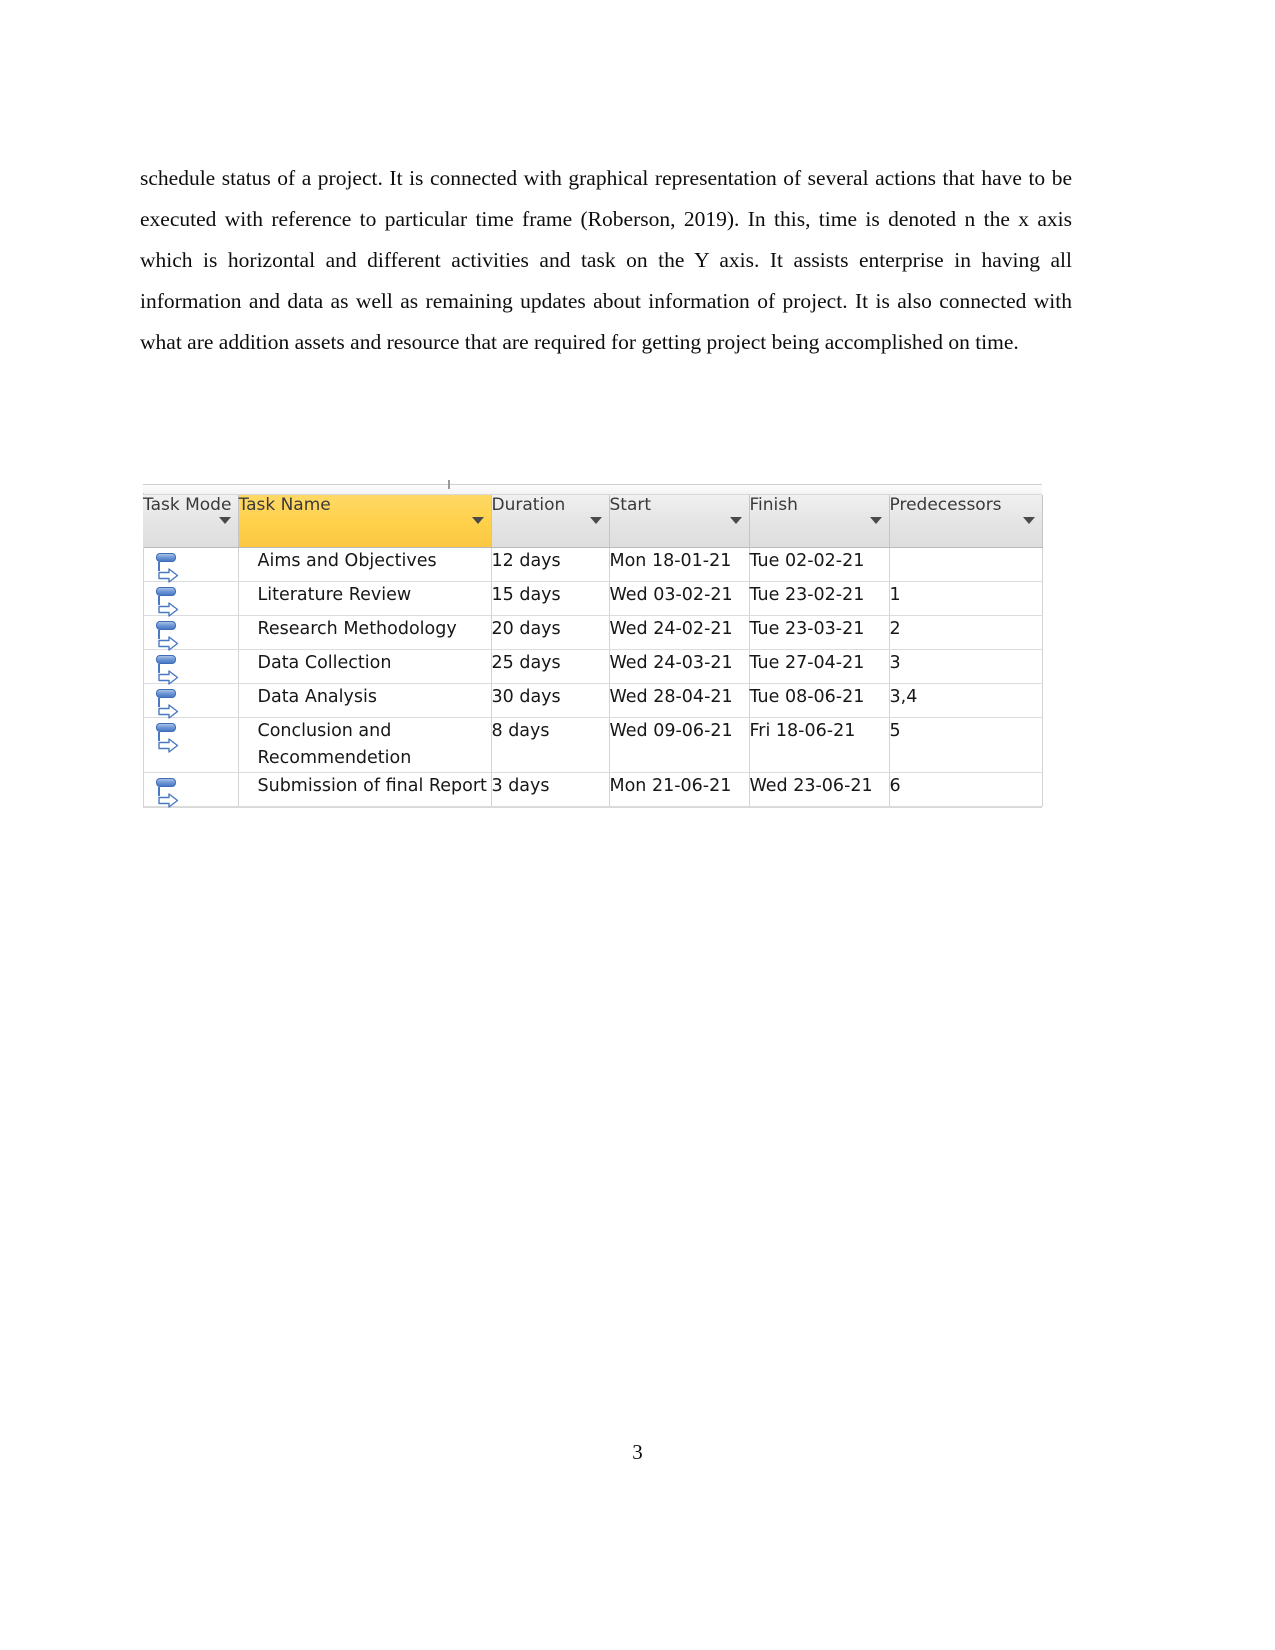 Image resolution: width=1275 pixels, height=1650 pixels. Describe the element at coordinates (526, 594) in the screenshot. I see `duration-cell-text: 15 days` at that location.